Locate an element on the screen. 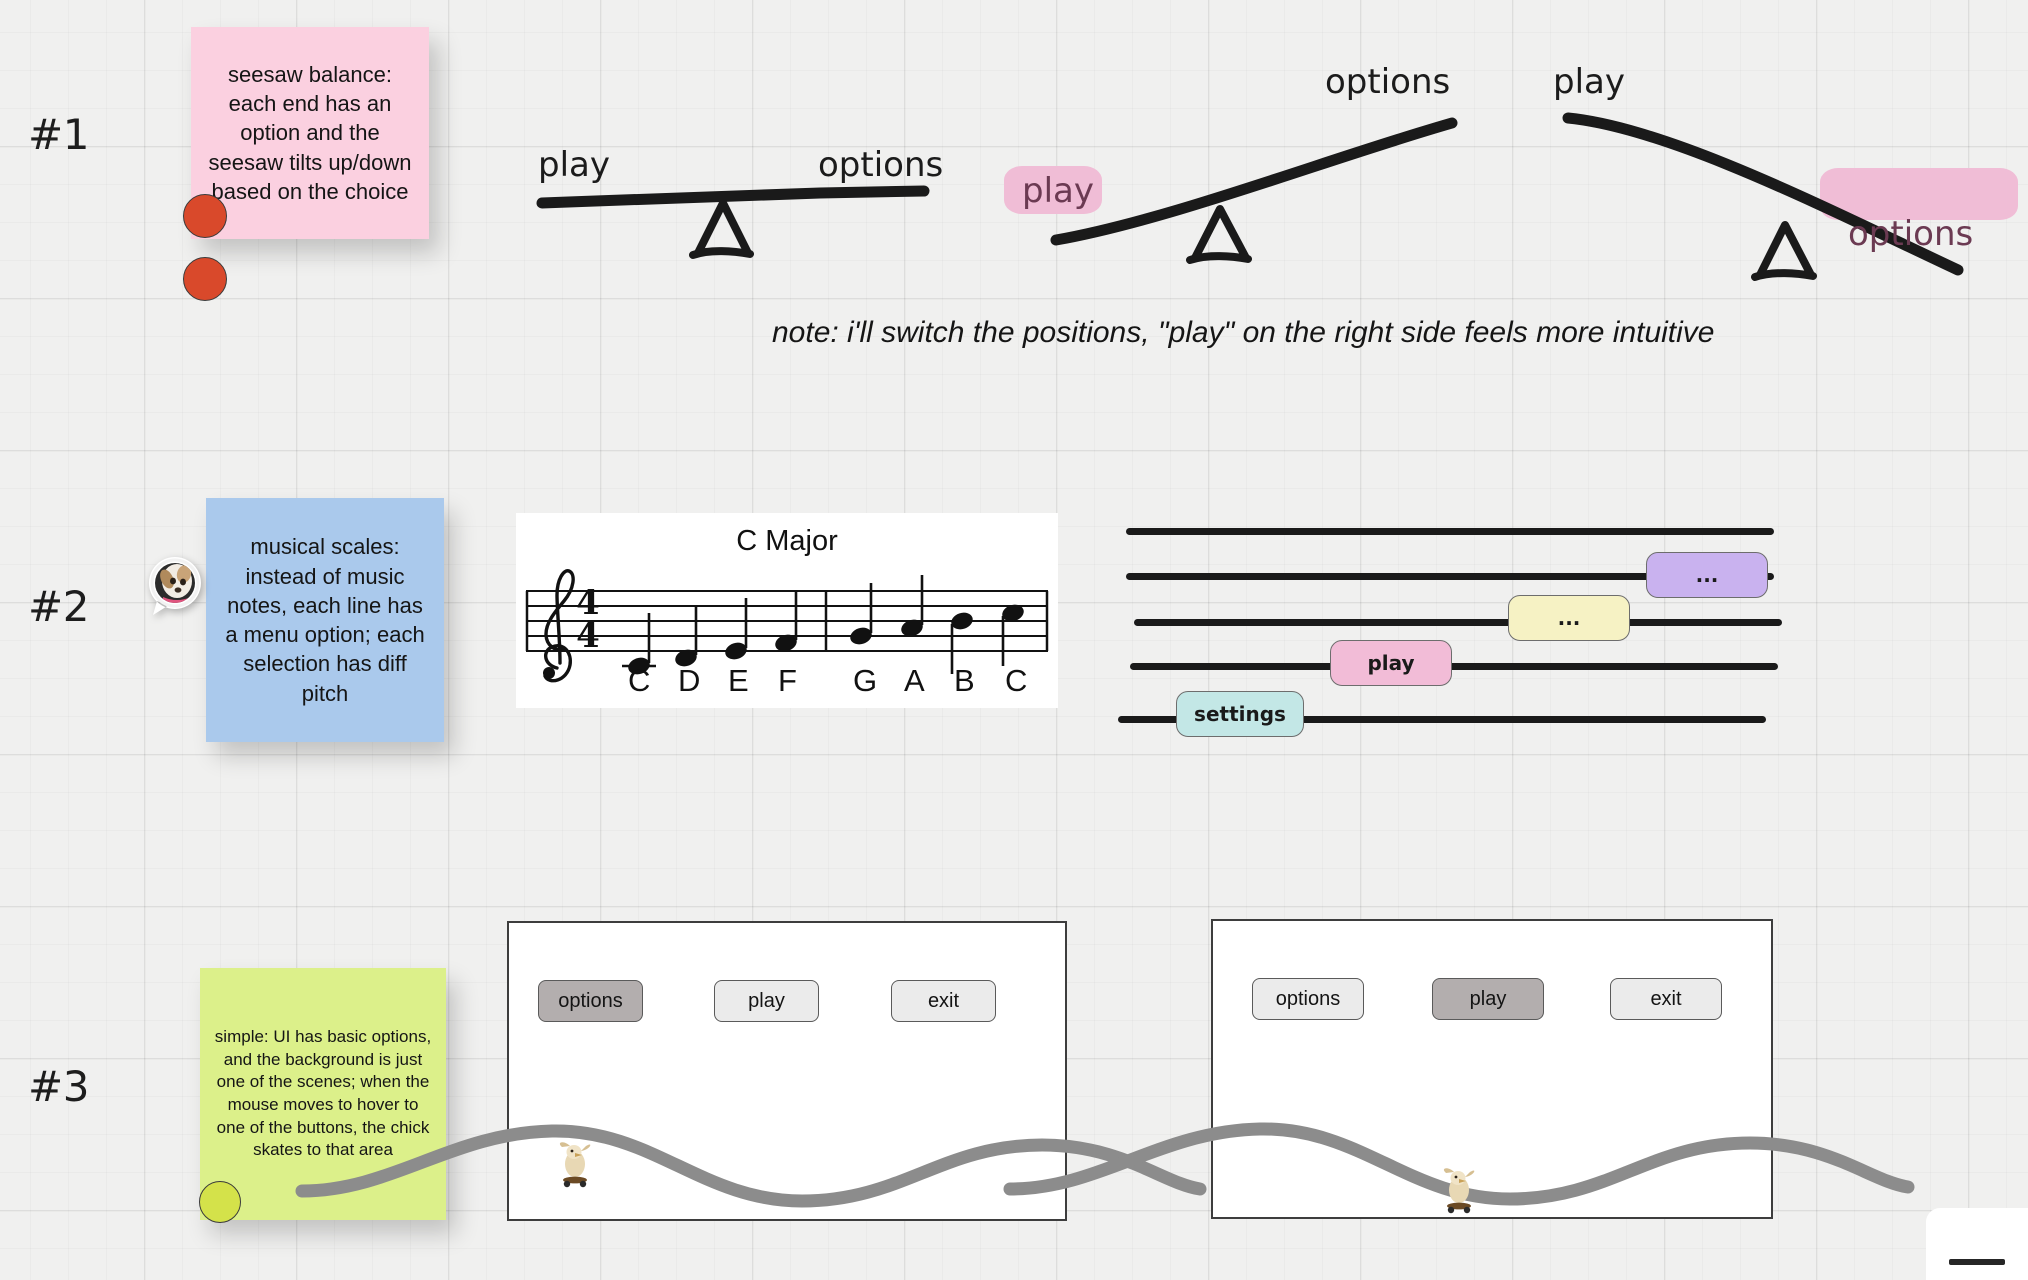 This screenshot has height=1280, width=2028. staff-chip-3-label: play is located at coordinates (1391, 663).